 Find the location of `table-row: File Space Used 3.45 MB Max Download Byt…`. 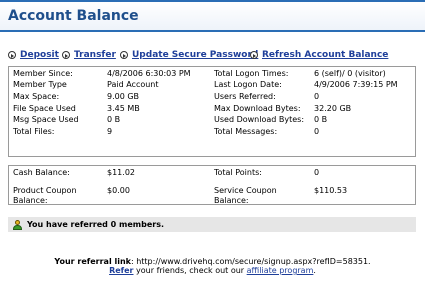

table-row: File Space Used 3.45 MB Max Download Byt… is located at coordinates (212, 108).